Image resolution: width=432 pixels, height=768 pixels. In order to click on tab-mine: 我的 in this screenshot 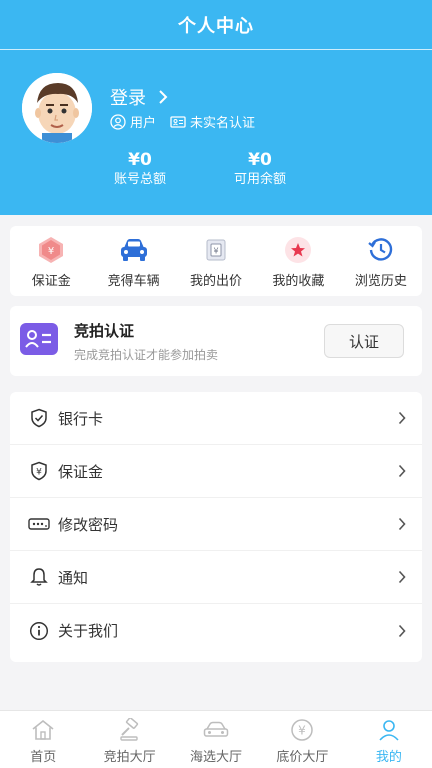, I will do `click(389, 739)`.